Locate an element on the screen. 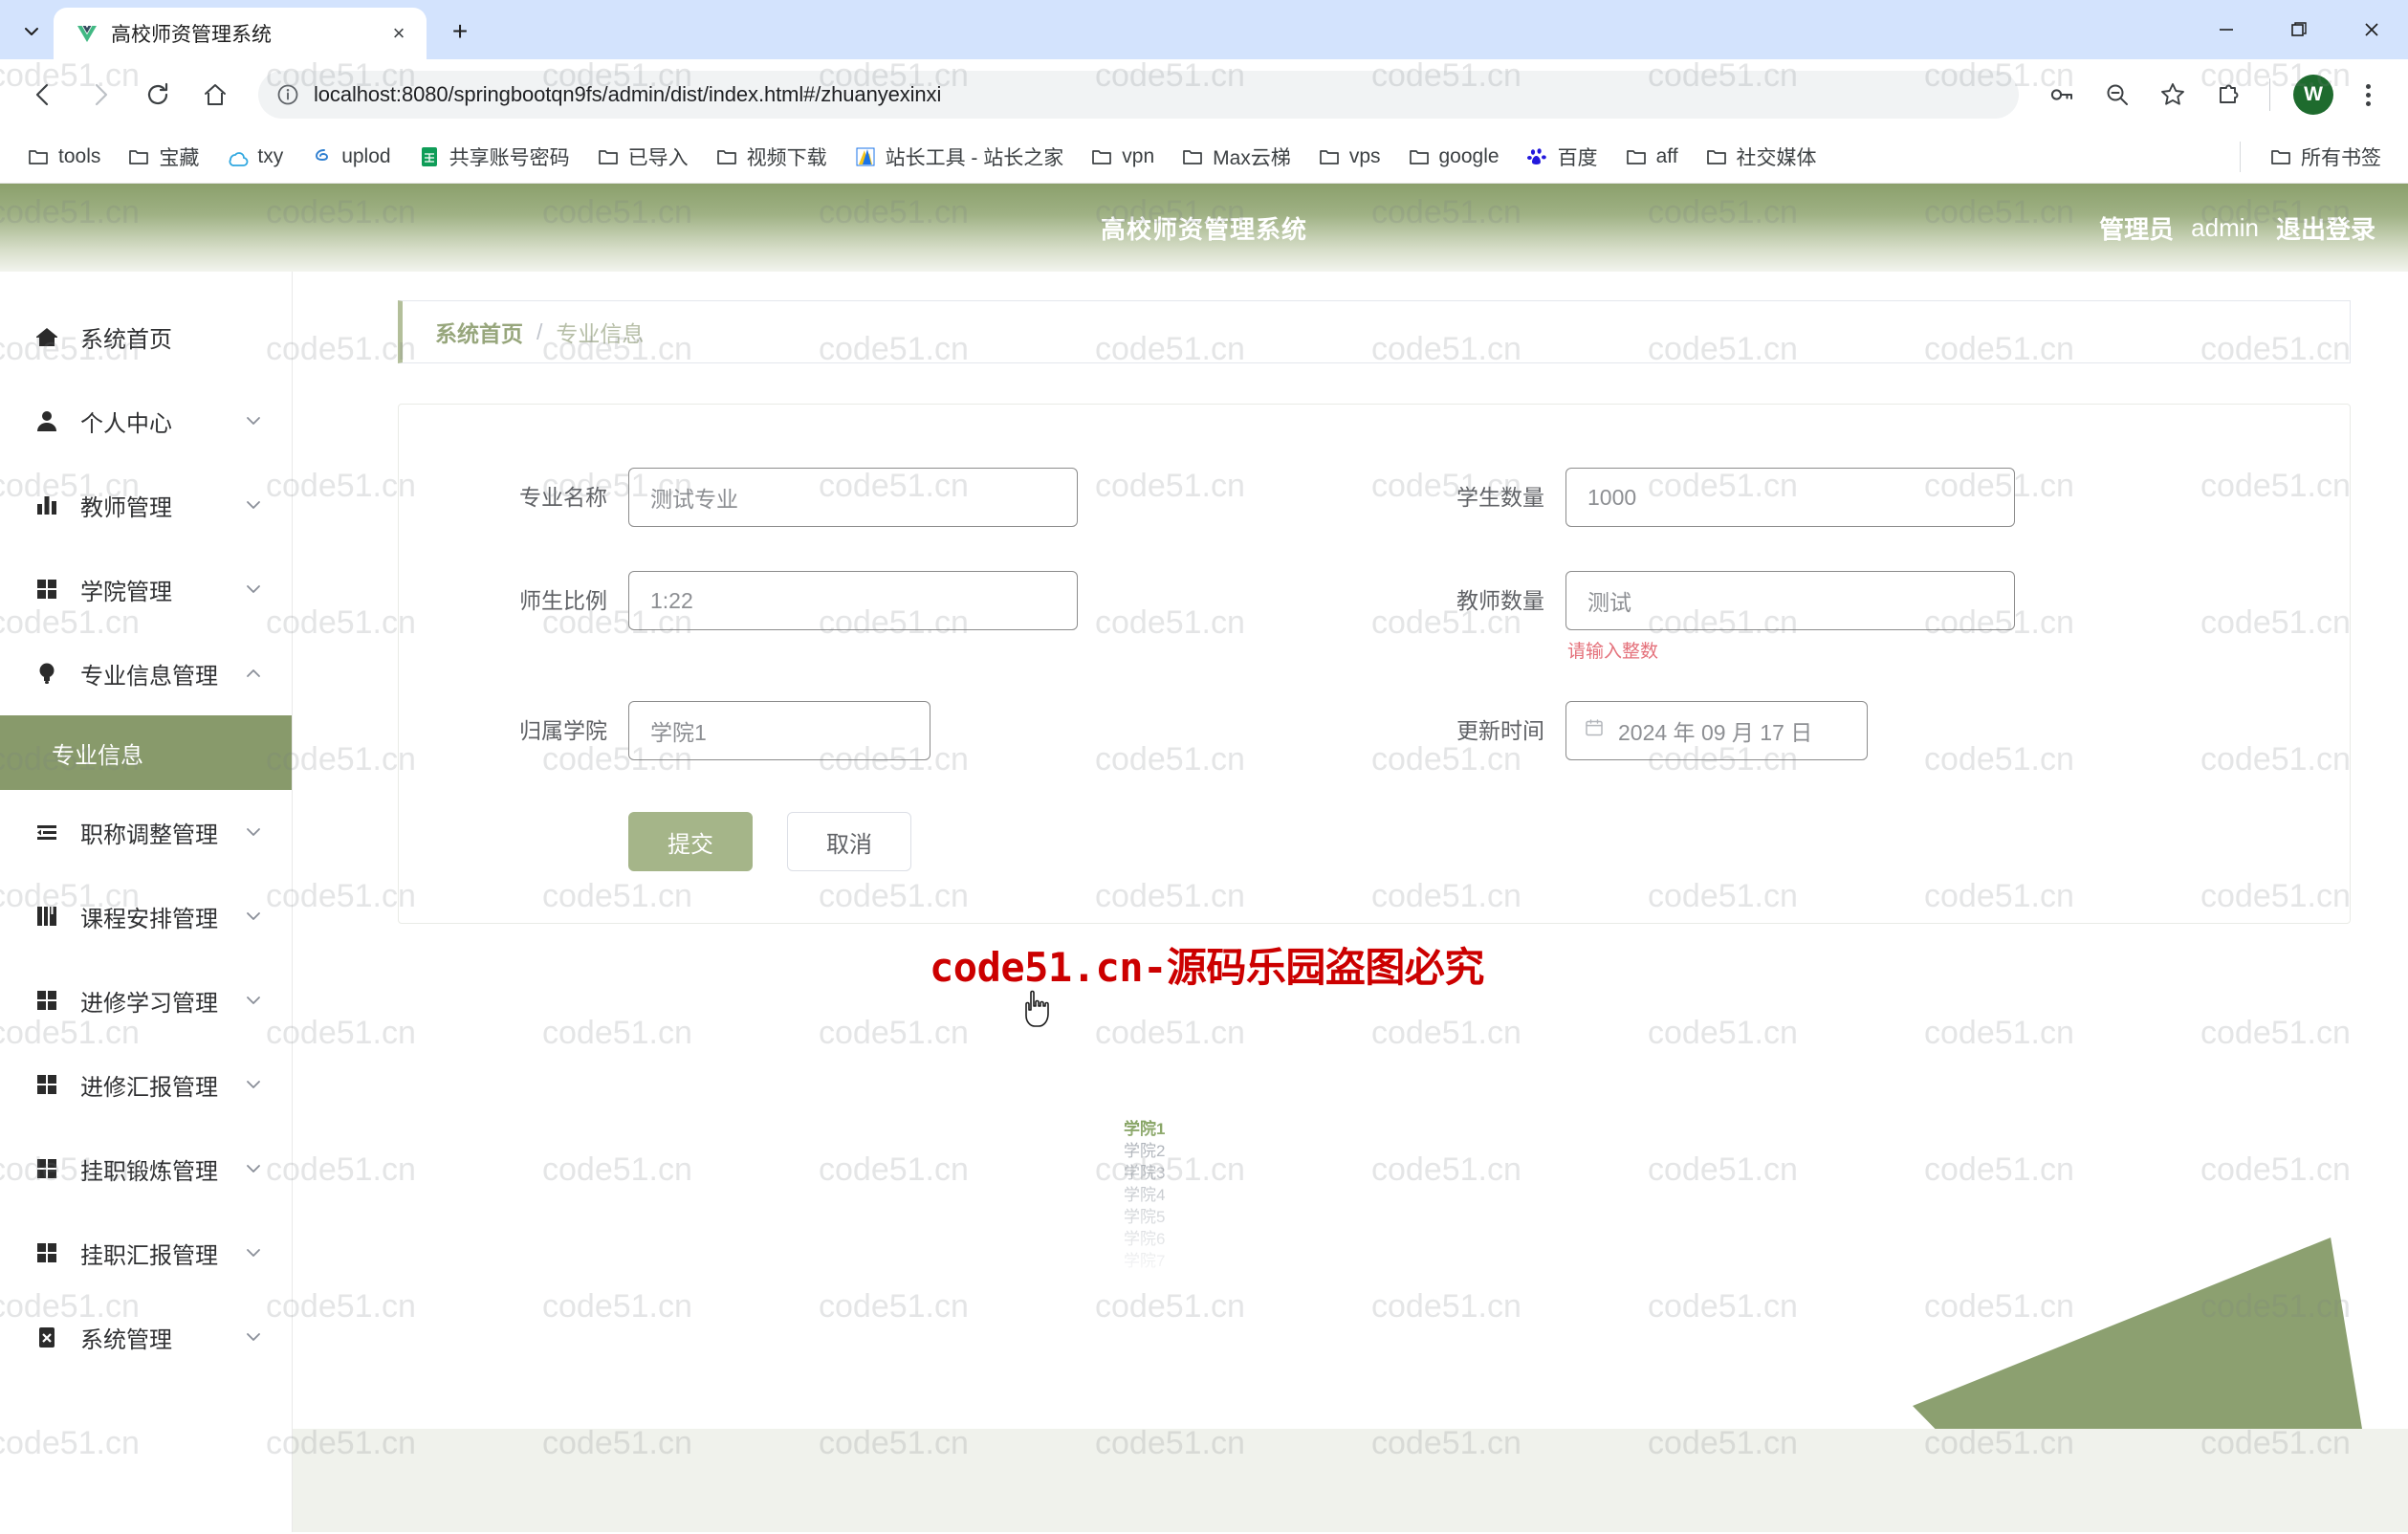 This screenshot has width=2408, height=1534. bookmark-label: 宝藏 is located at coordinates (180, 157).